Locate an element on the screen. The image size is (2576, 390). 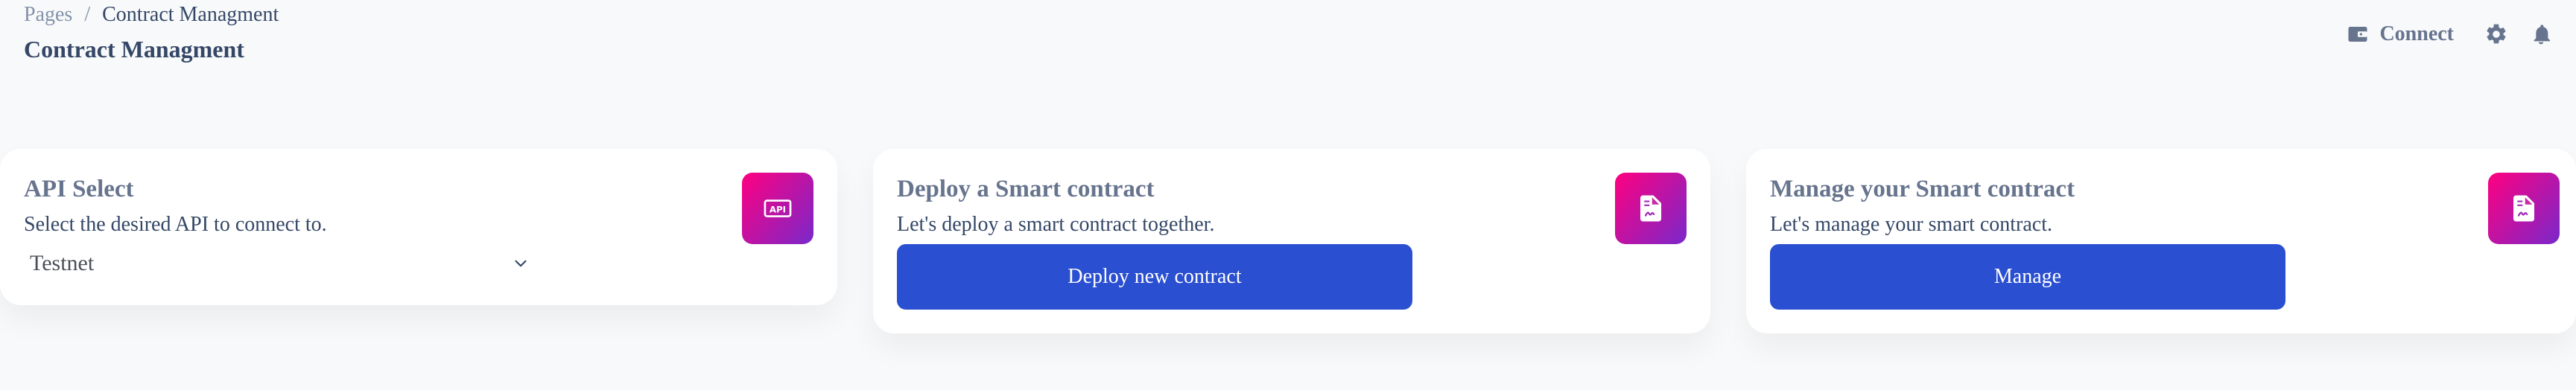
notifications-button is located at coordinates (2541, 34).